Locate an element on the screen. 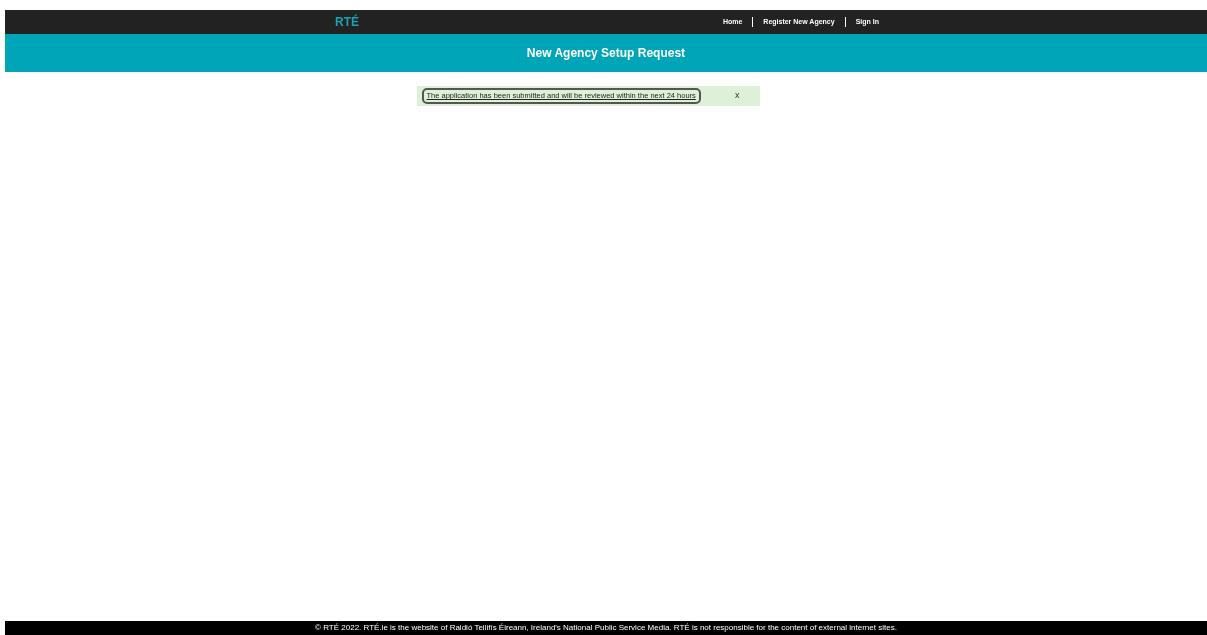  logo: RTÉ is located at coordinates (347, 22).